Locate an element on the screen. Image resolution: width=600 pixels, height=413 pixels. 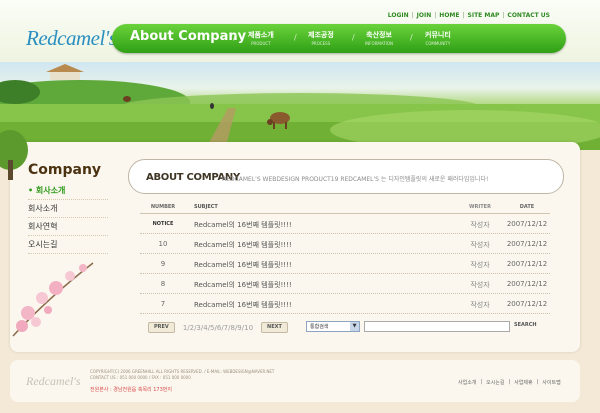
chevron-down-icon: ▼ is located at coordinates (354, 326).